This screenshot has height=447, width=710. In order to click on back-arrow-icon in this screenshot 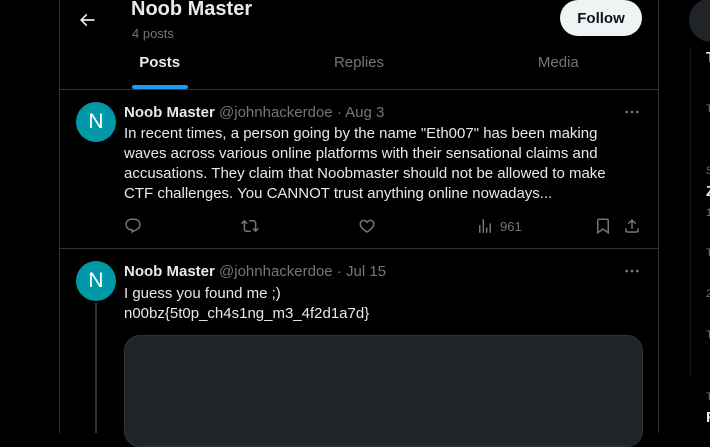, I will do `click(87, 20)`.